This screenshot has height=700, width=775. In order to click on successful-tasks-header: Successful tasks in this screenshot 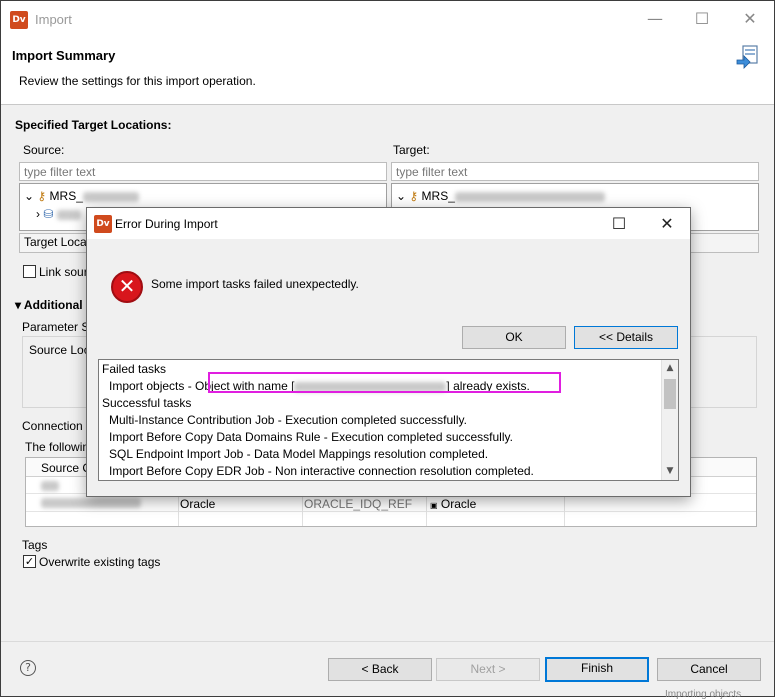, I will do `click(147, 403)`.